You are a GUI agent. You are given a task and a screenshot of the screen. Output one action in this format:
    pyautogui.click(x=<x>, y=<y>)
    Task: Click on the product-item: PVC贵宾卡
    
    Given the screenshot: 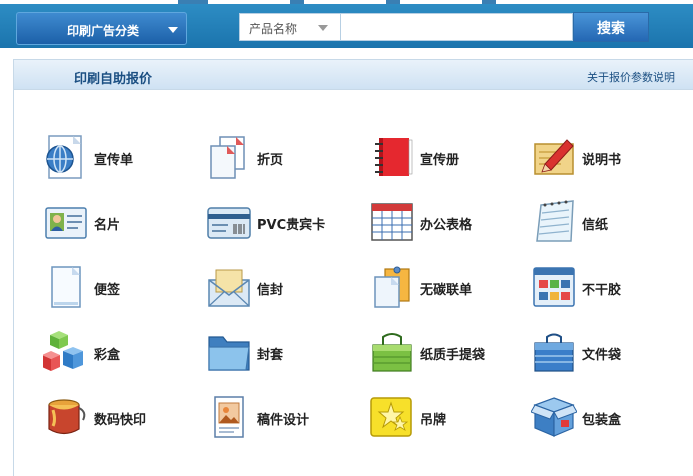 What is the action you would take?
    pyautogui.click(x=281, y=223)
    